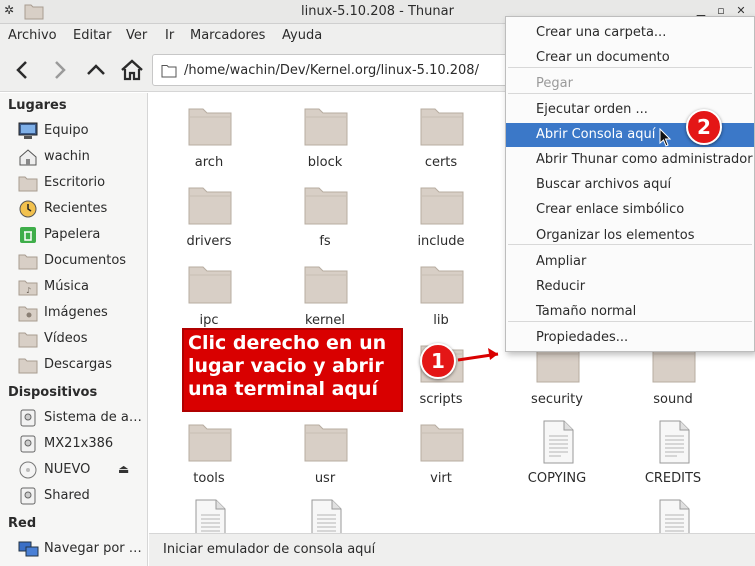 Image resolution: width=755 pixels, height=566 pixels. What do you see at coordinates (325, 162) in the screenshot?
I see `item-name: block` at bounding box center [325, 162].